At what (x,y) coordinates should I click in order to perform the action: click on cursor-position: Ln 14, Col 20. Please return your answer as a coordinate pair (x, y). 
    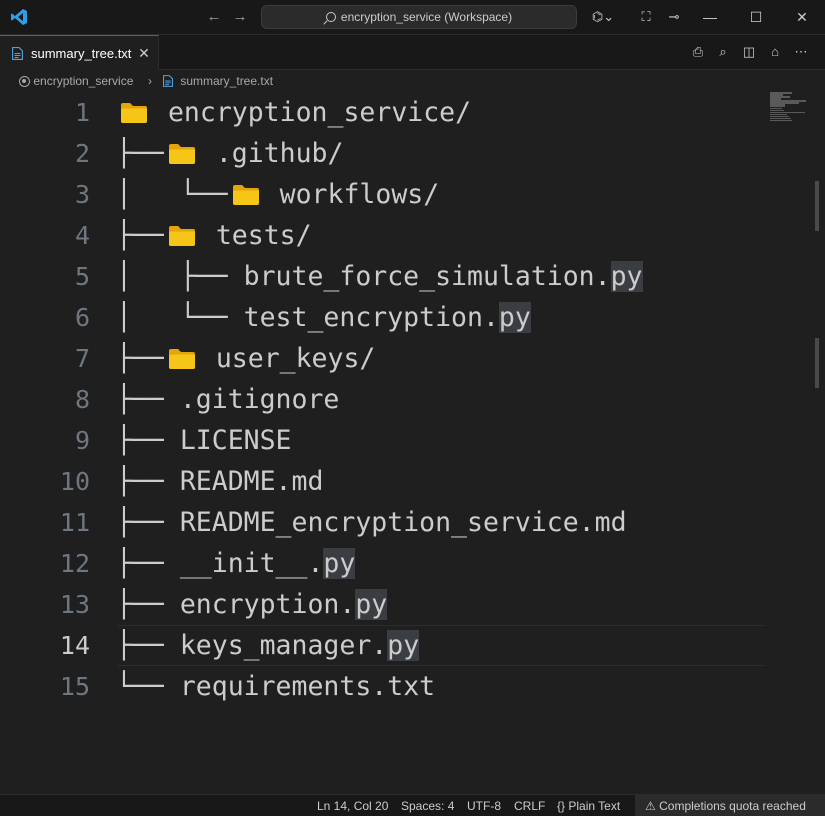
    Looking at the image, I should click on (352, 806).